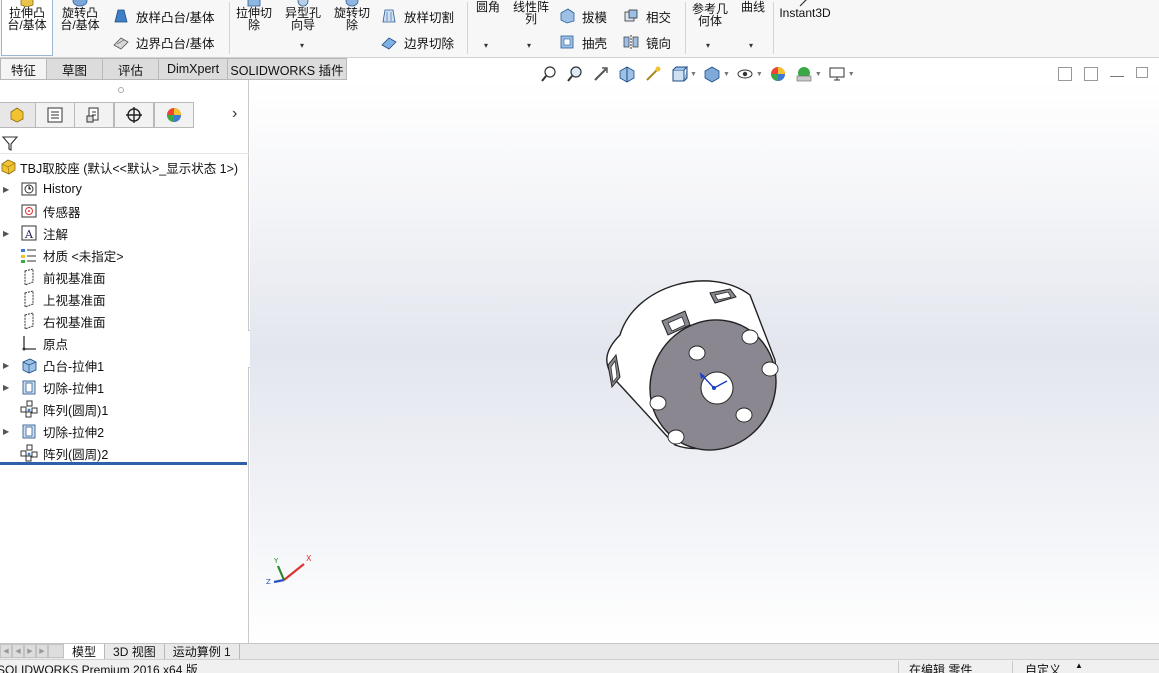 The height and width of the screenshot is (673, 1159). I want to click on tree-item-cut-extrude1: ▶ 切除-拉伸1, so click(124, 387).